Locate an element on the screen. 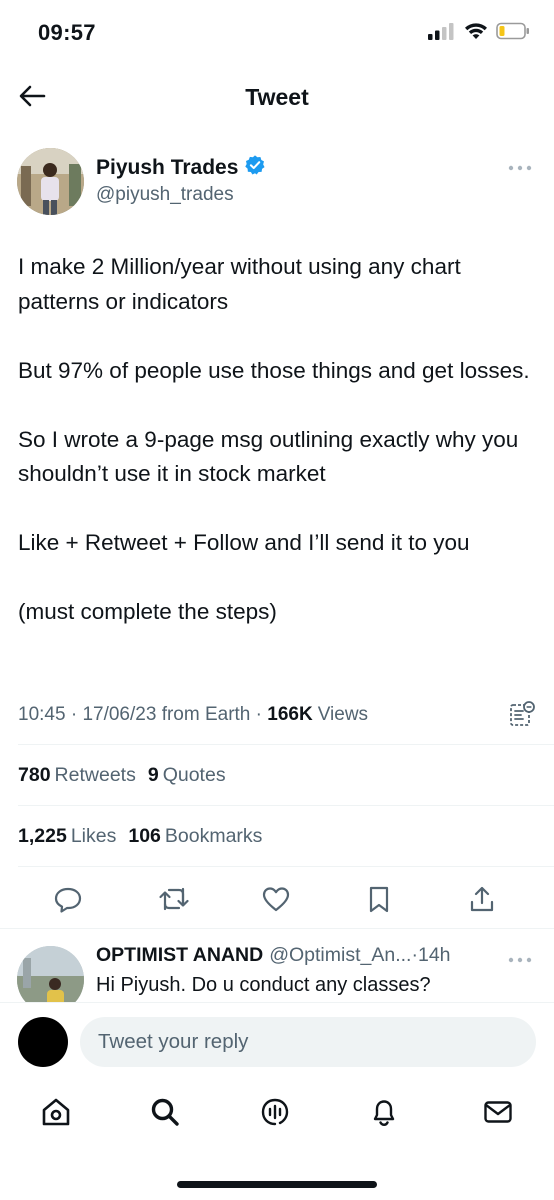 The width and height of the screenshot is (554, 1200). bookmarks-stat: 106 Bookmarks is located at coordinates (195, 836).